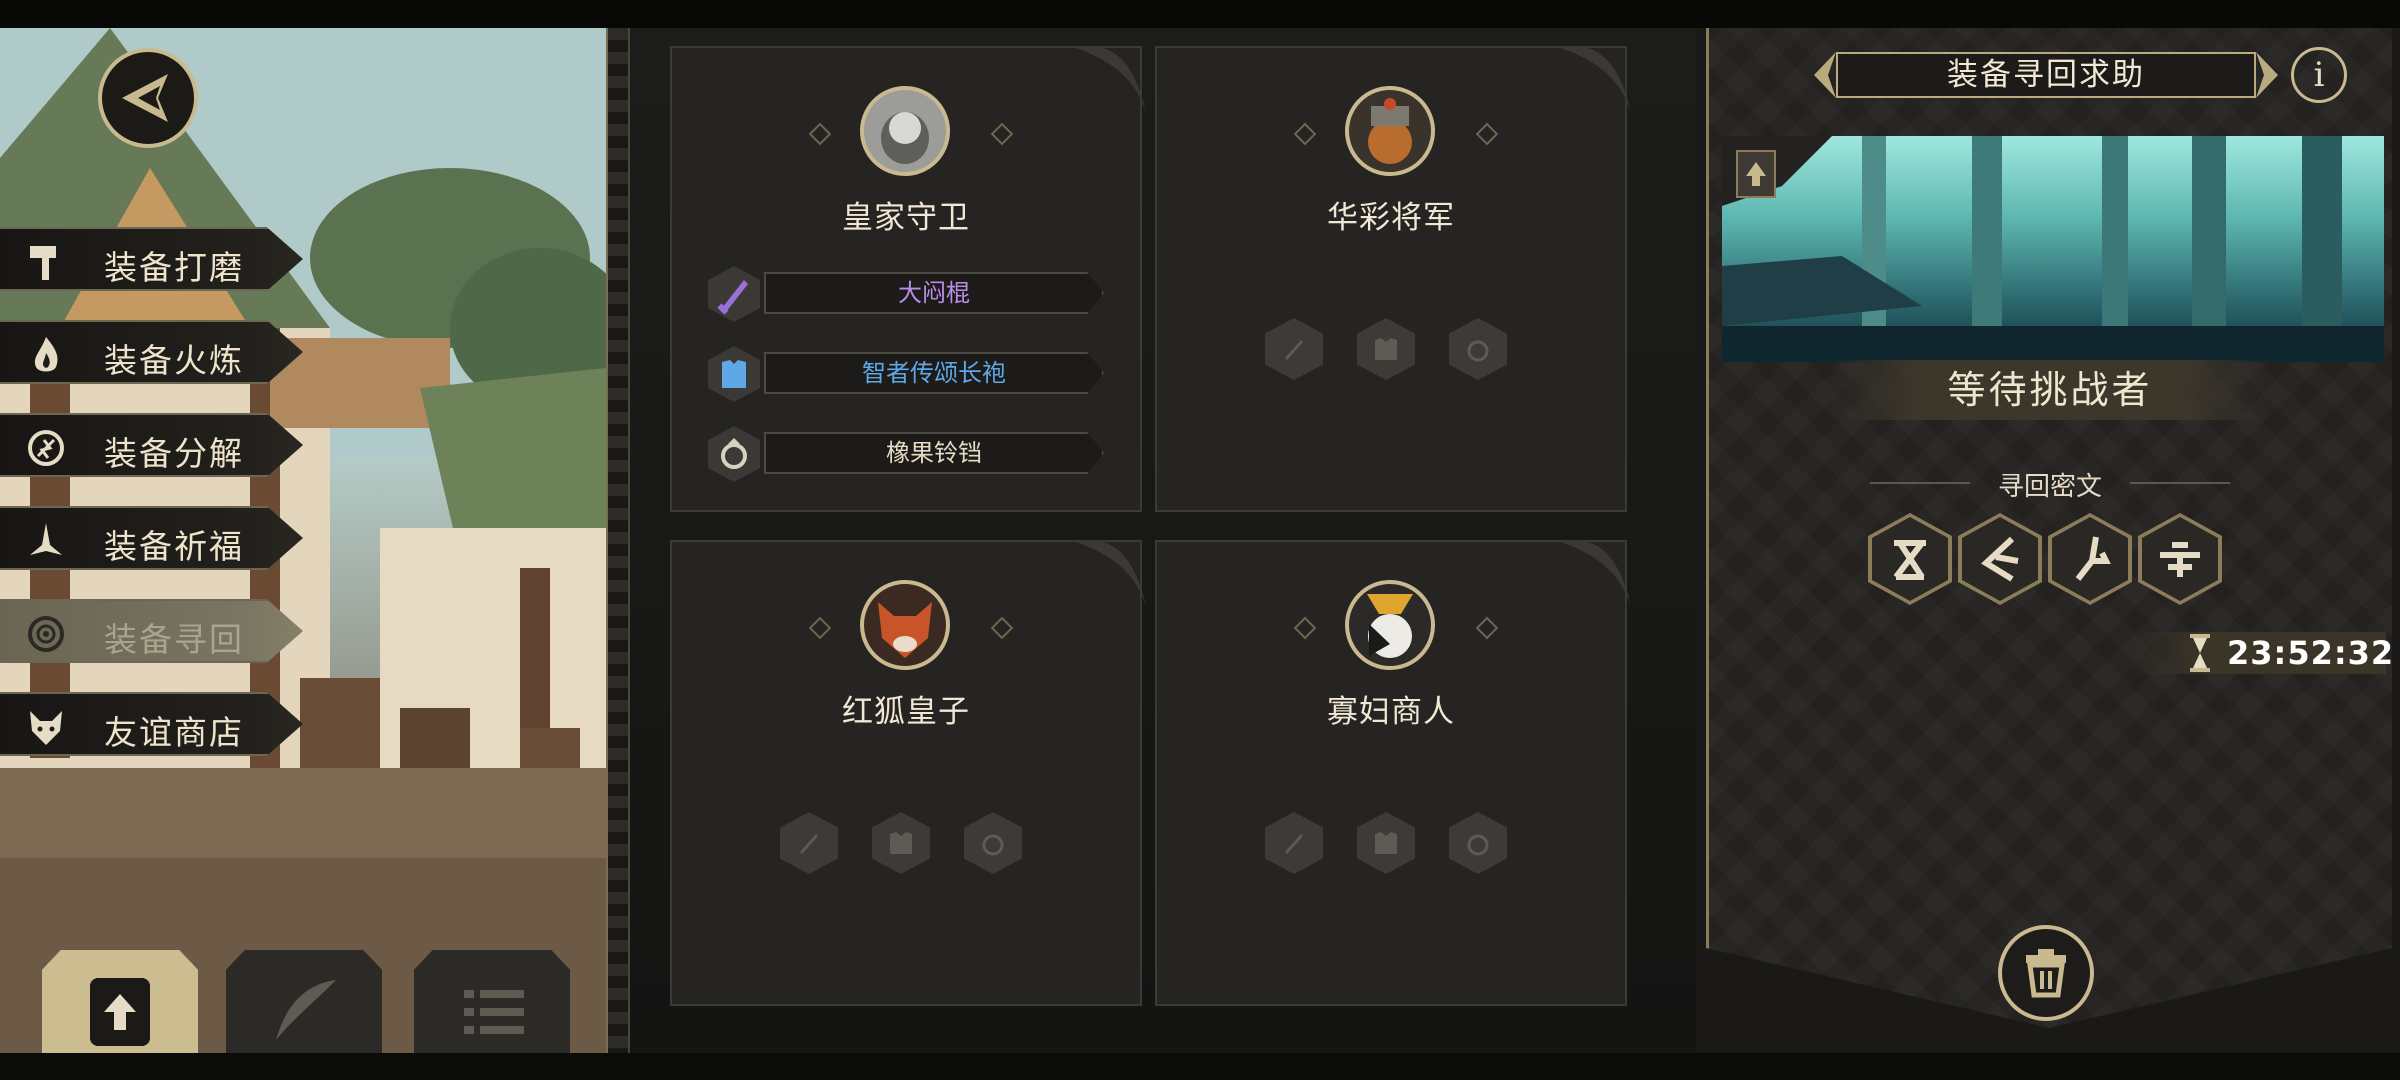 The height and width of the screenshot is (1080, 2400). I want to click on flame-icon, so click(46, 354).